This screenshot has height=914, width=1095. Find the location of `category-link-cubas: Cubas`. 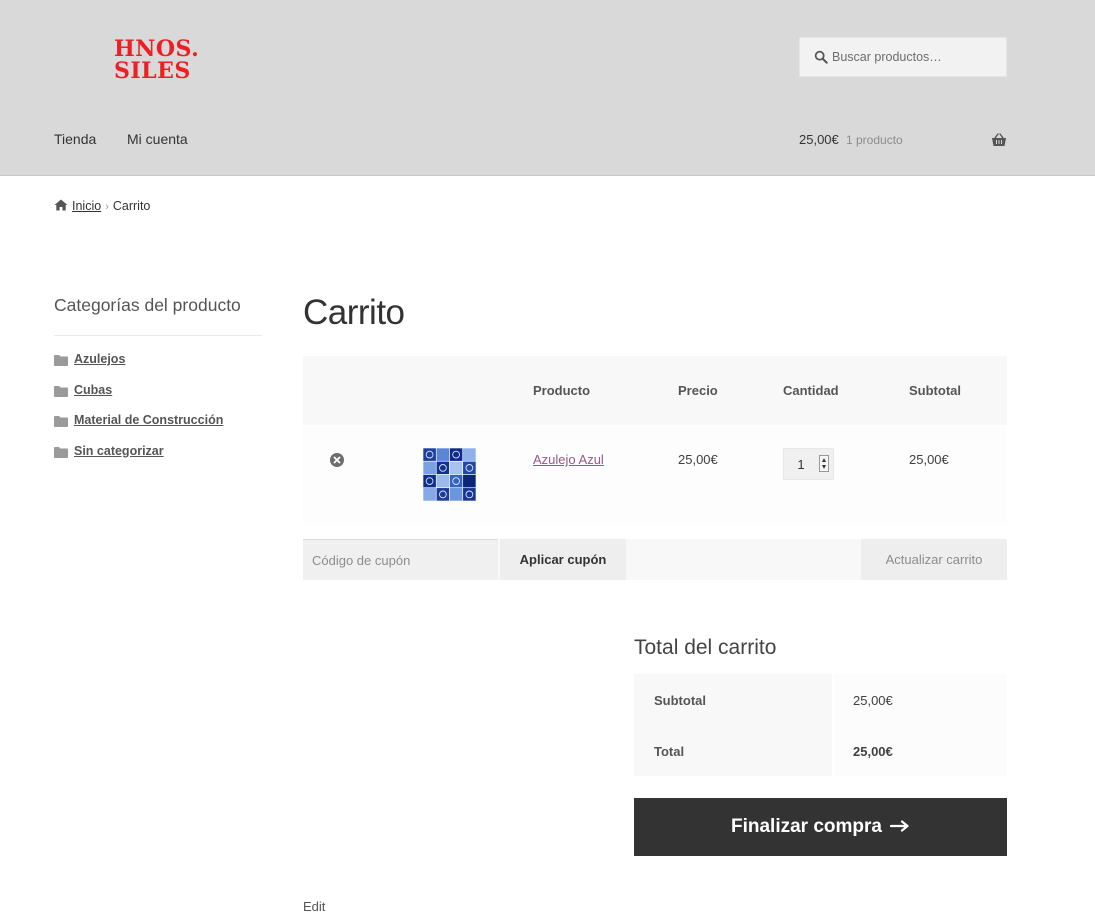

category-link-cubas: Cubas is located at coordinates (93, 390).